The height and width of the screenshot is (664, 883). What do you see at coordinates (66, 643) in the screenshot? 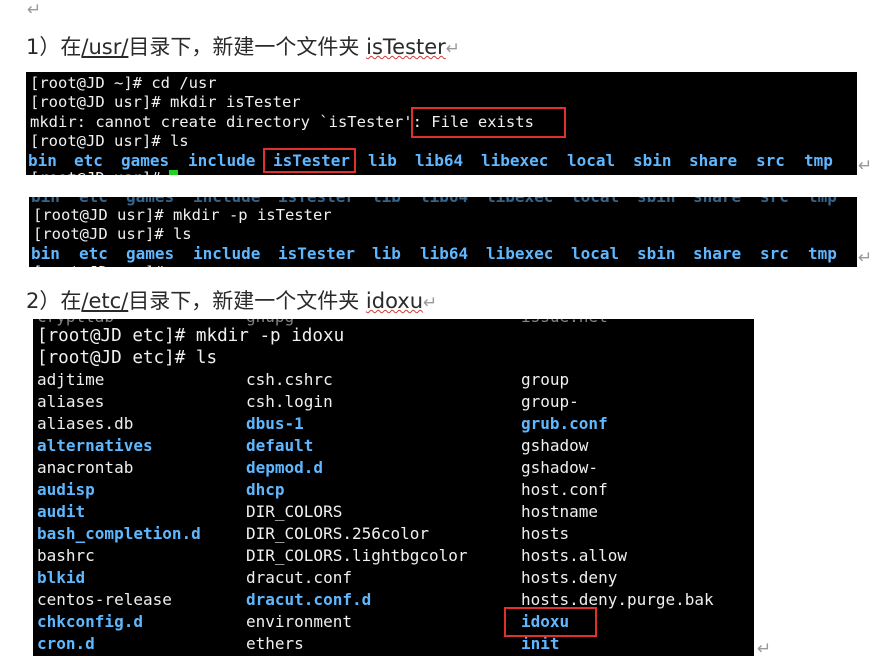
I see `ls-entry-directory: cron.d` at bounding box center [66, 643].